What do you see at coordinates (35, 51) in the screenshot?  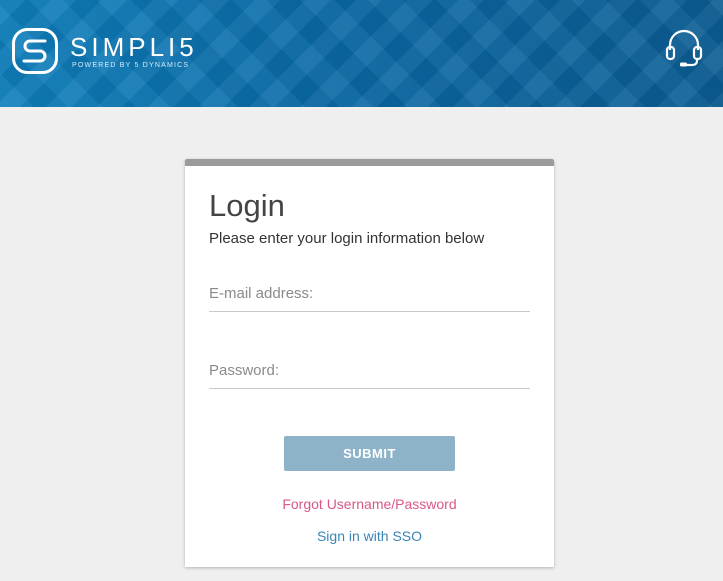 I see `s-logo-mark-icon` at bounding box center [35, 51].